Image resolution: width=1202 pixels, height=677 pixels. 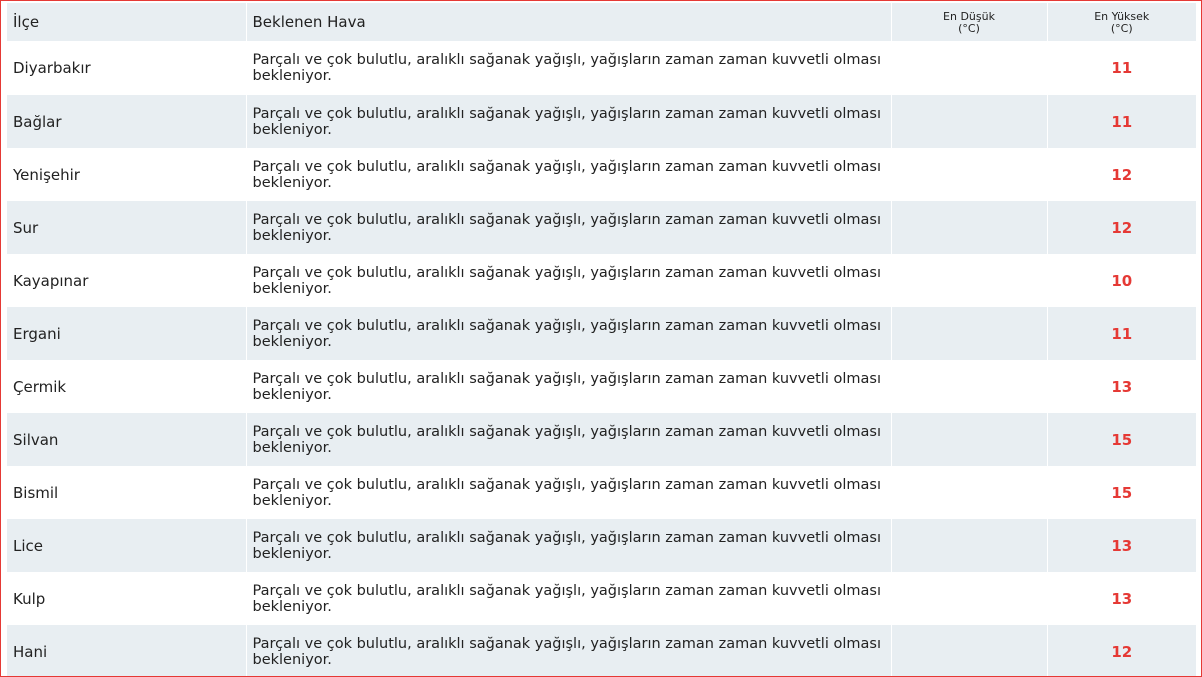 I want to click on district-cell: Hani, so click(x=127, y=650).